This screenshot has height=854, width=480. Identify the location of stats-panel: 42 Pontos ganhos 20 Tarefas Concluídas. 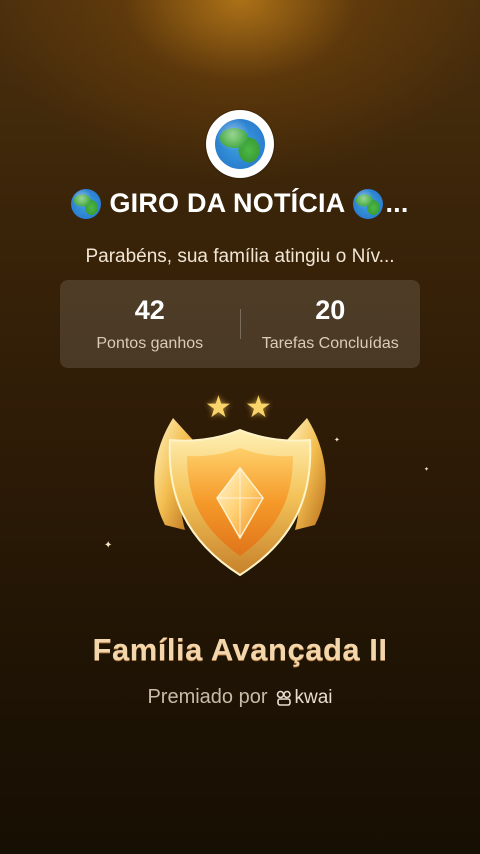
(240, 324).